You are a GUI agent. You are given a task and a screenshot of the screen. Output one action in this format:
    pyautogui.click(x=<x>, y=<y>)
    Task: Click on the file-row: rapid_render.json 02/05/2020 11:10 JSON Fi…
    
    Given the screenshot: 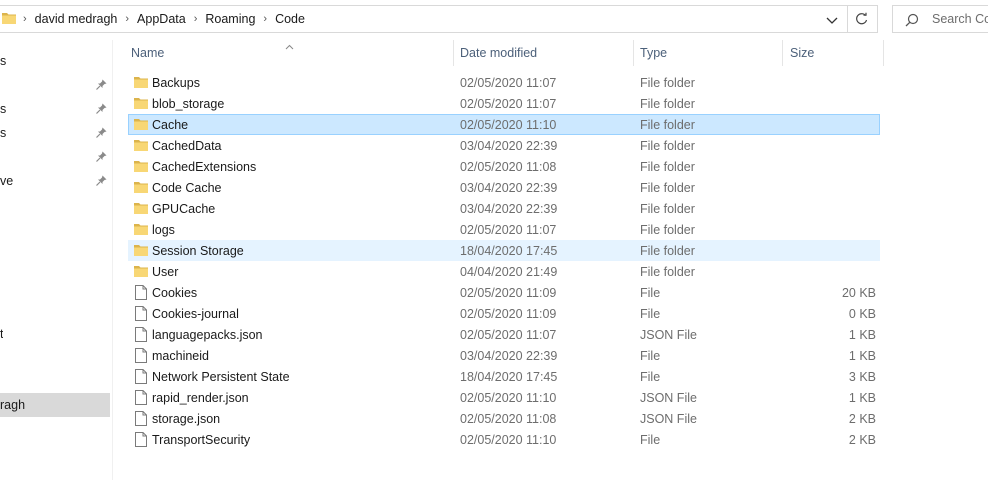 What is the action you would take?
    pyautogui.click(x=504, y=397)
    